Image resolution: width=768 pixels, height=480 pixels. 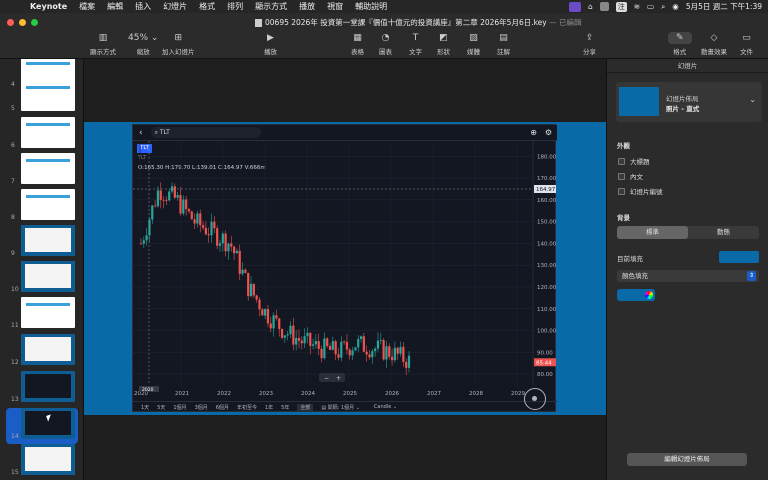 I want to click on wifi-icon: ≋, so click(x=637, y=6).